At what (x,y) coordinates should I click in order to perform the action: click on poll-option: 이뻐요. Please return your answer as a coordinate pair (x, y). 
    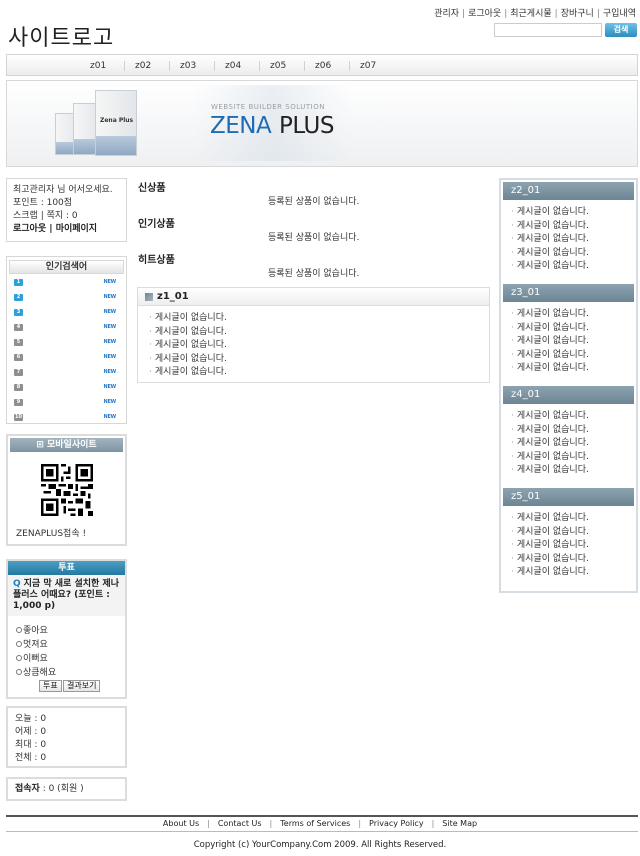
    Looking at the image, I should click on (32, 657).